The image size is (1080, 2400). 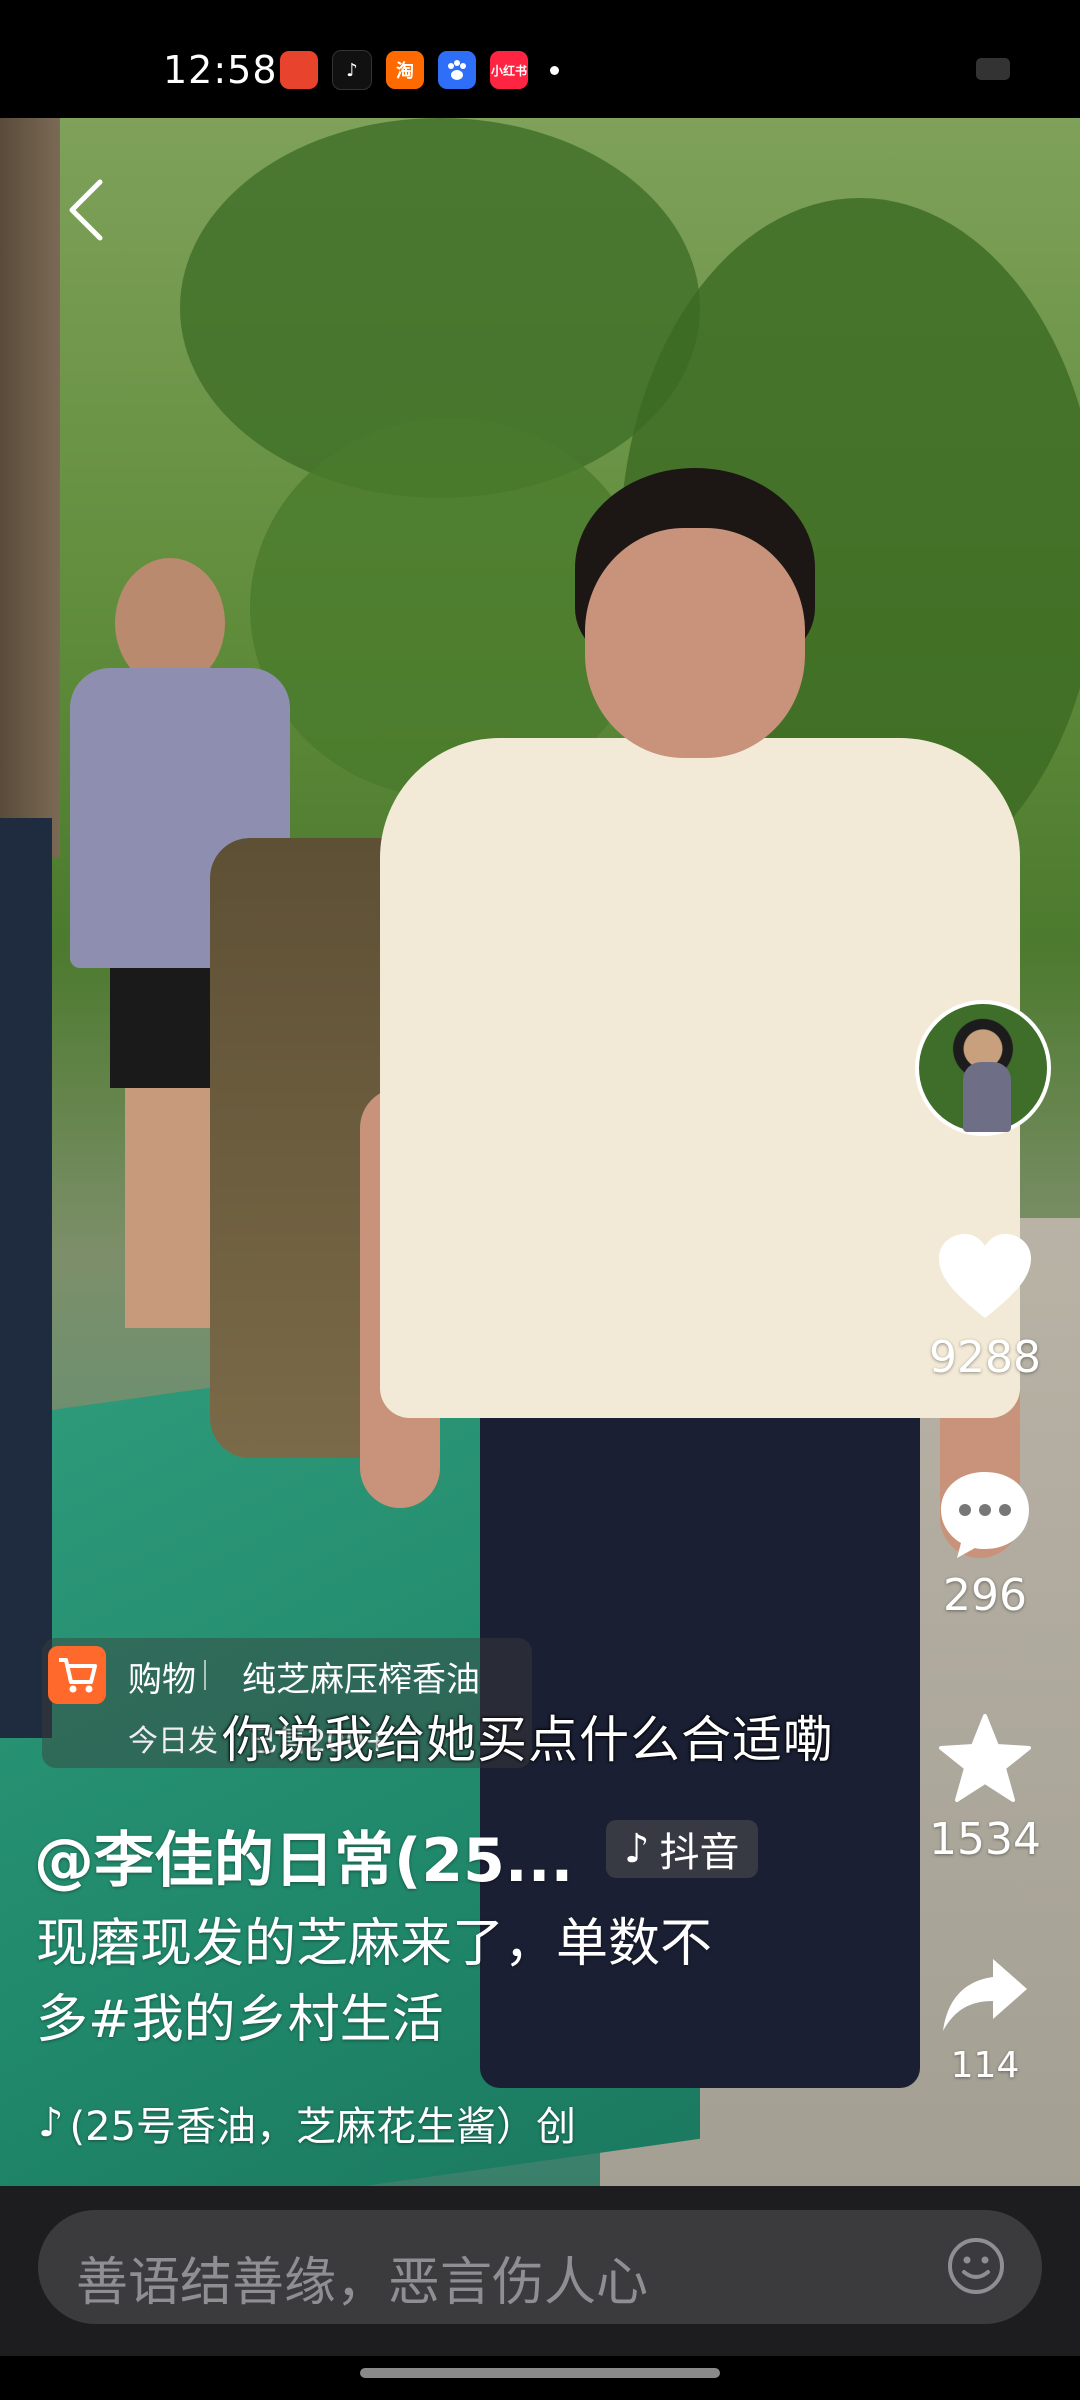 I want to click on douyin-badge: ♪ 抖音, so click(x=682, y=1849).